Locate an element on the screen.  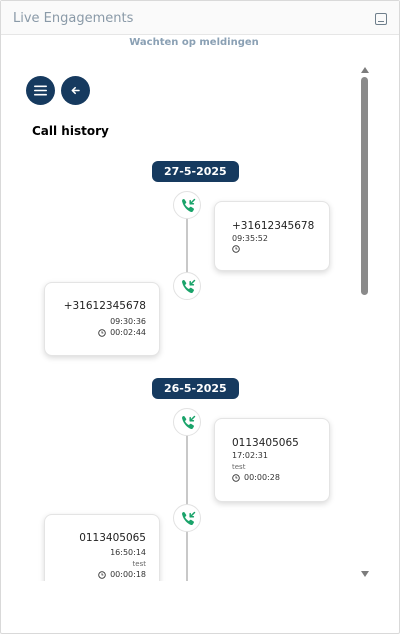
call-duration: 00:02:44 is located at coordinates (95, 332).